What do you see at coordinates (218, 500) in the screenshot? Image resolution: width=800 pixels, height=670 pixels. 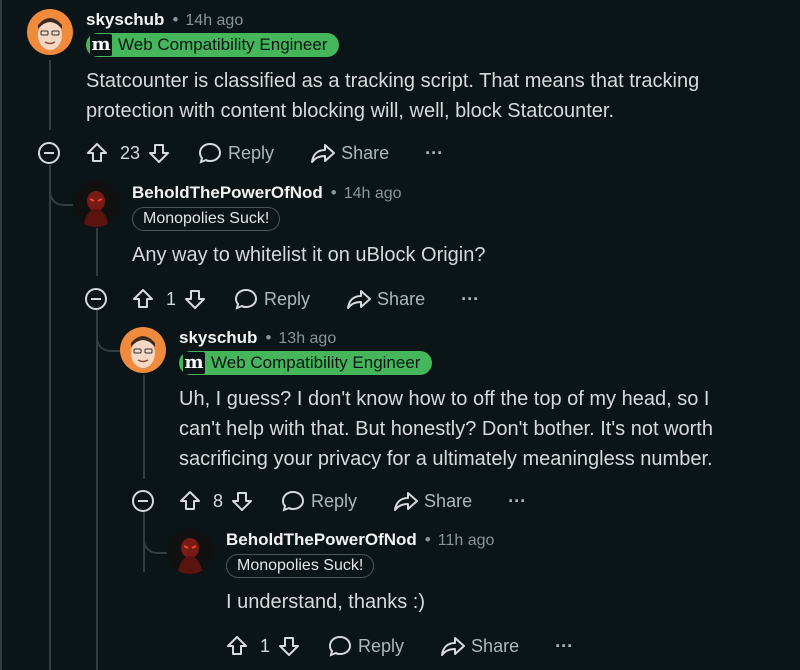 I see `vote-count: 8` at bounding box center [218, 500].